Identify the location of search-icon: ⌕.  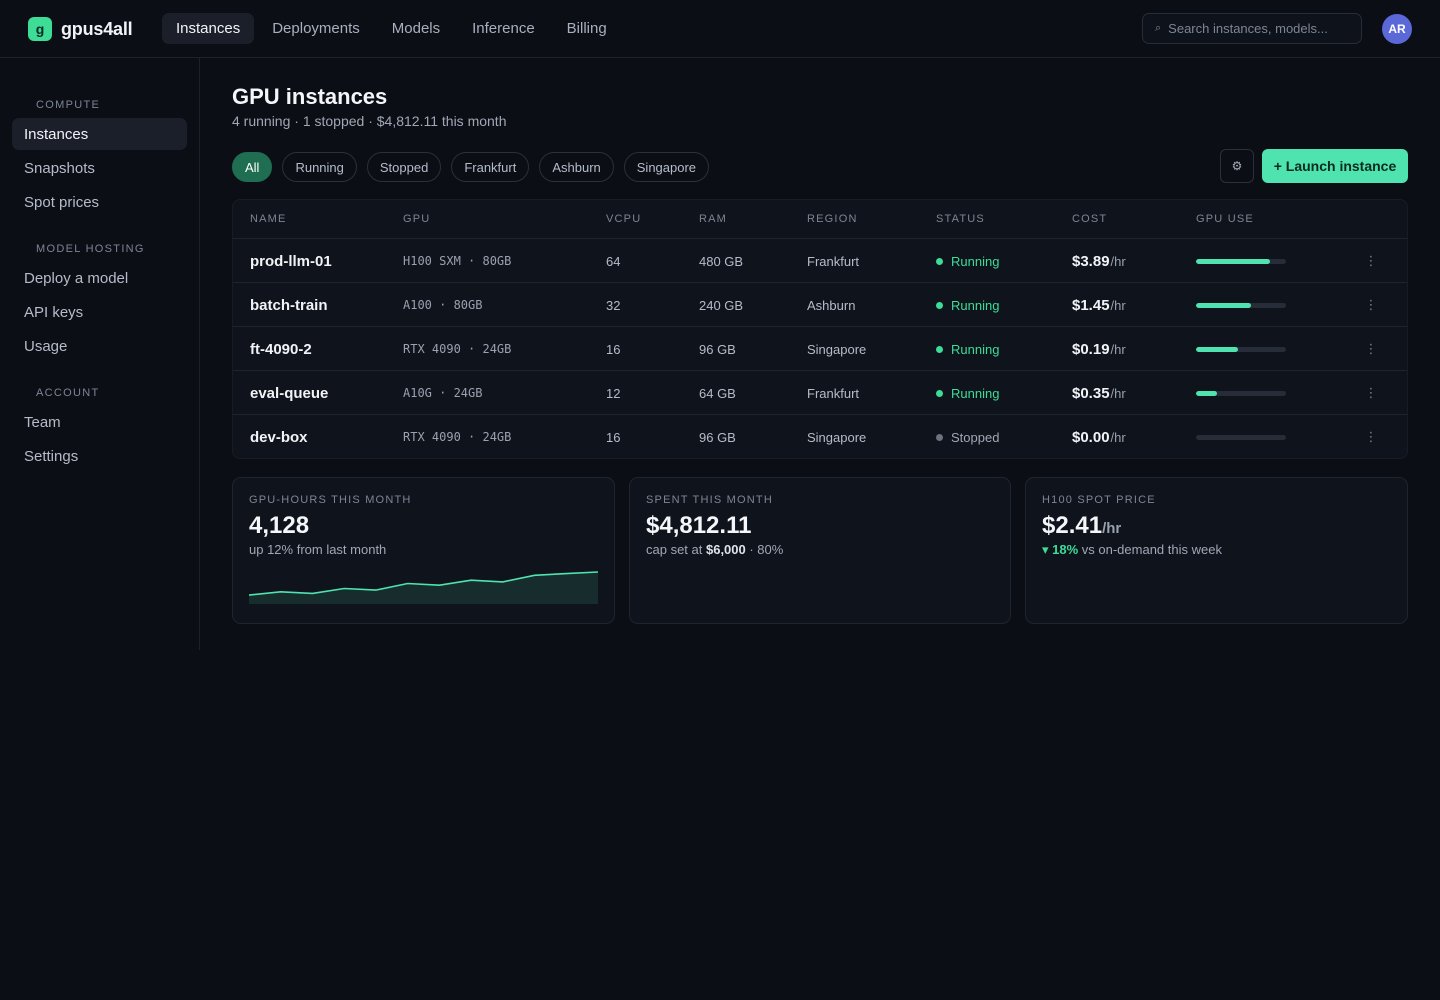
(1158, 28).